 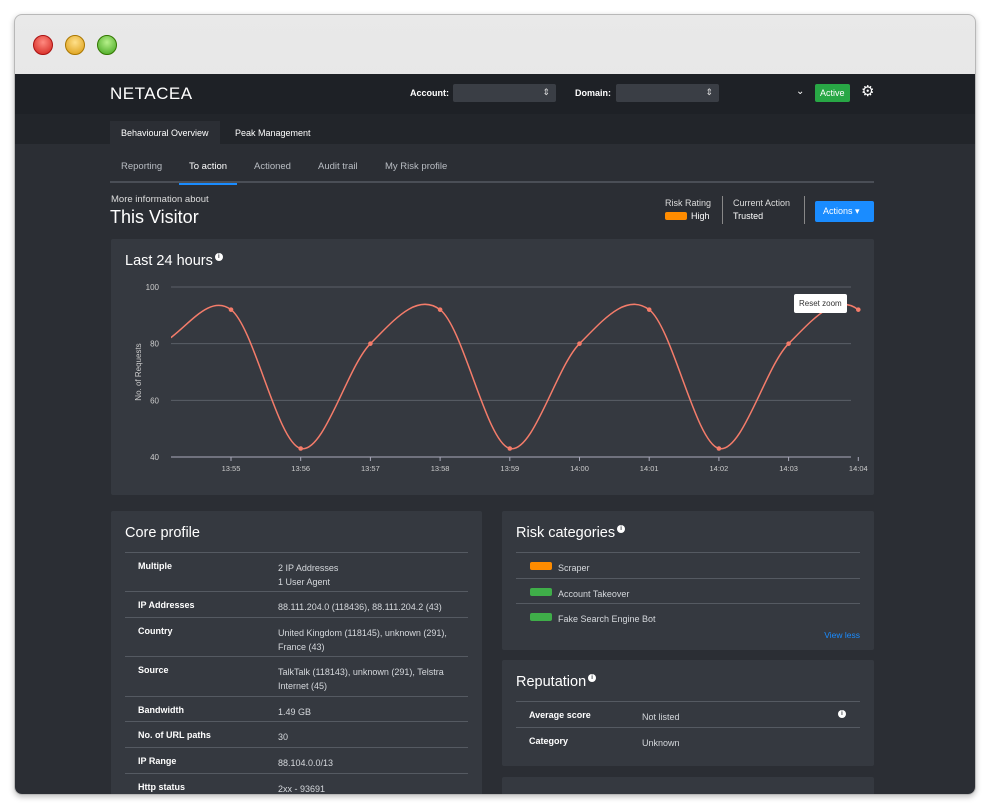 What do you see at coordinates (151, 93) in the screenshot?
I see `logo: NETACEA` at bounding box center [151, 93].